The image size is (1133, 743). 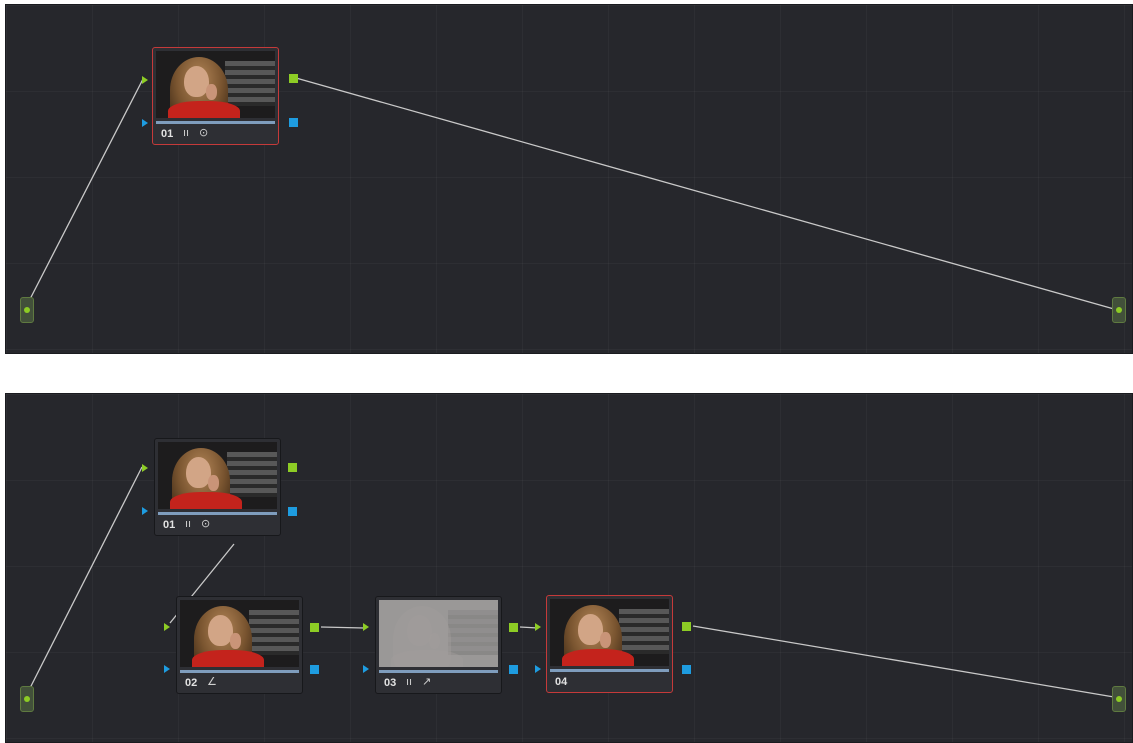 I want to click on picker-icon: ↗, so click(x=427, y=681).